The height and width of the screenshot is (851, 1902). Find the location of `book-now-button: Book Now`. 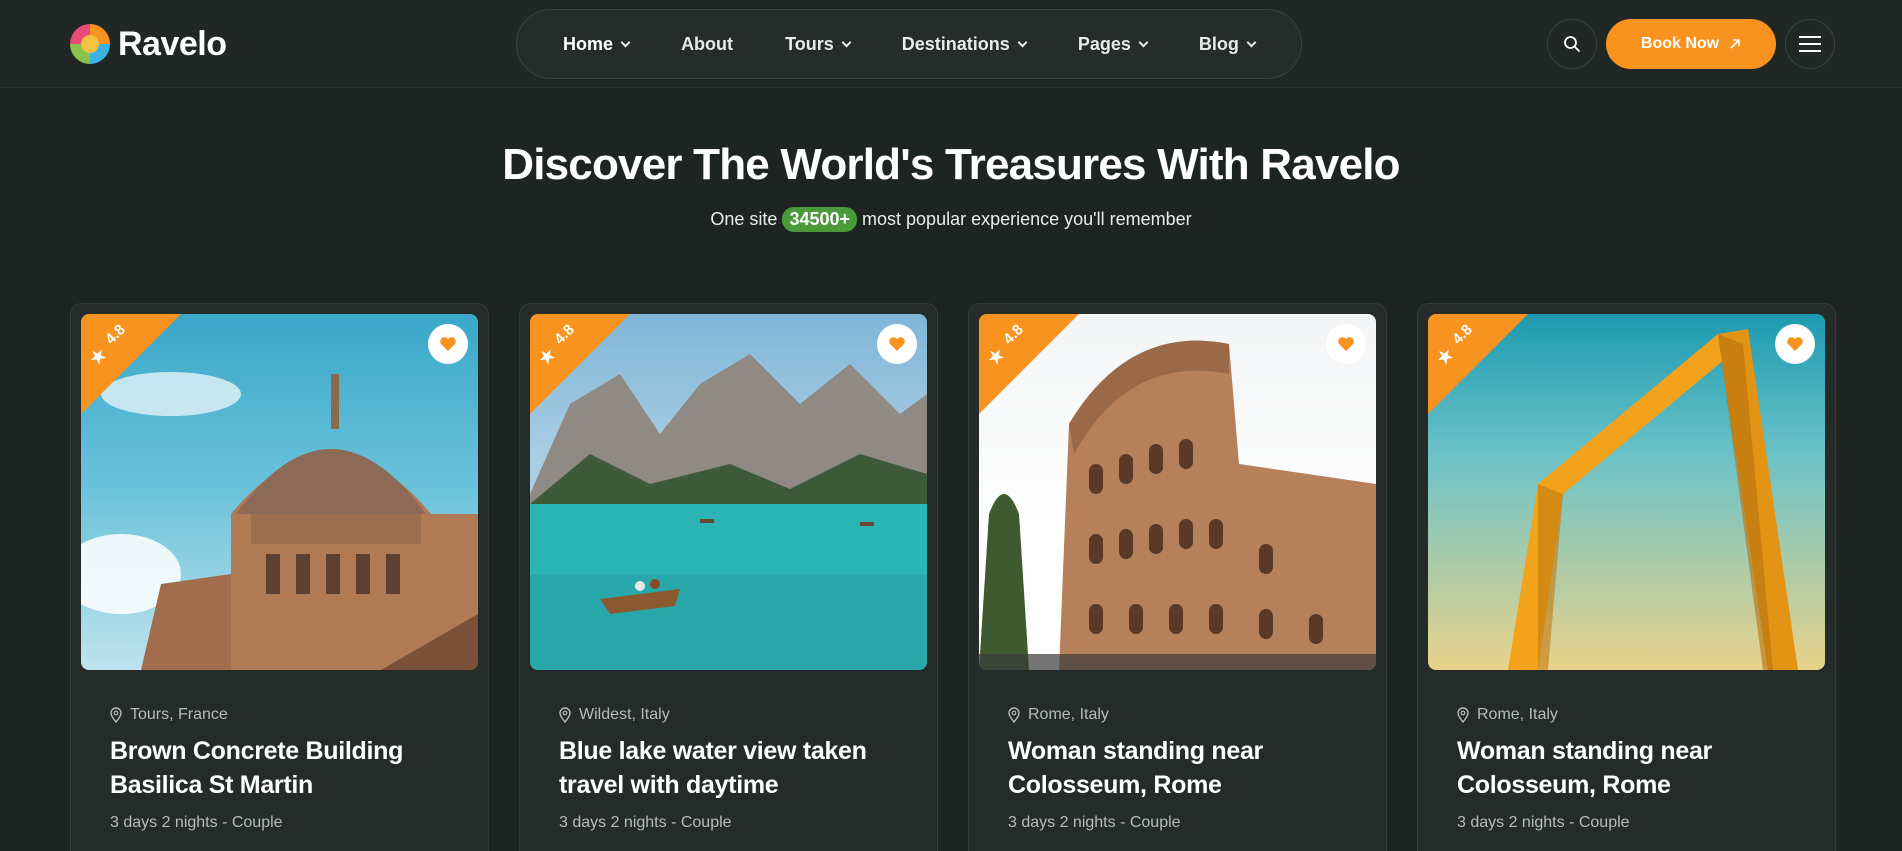

book-now-button: Book Now is located at coordinates (1691, 44).